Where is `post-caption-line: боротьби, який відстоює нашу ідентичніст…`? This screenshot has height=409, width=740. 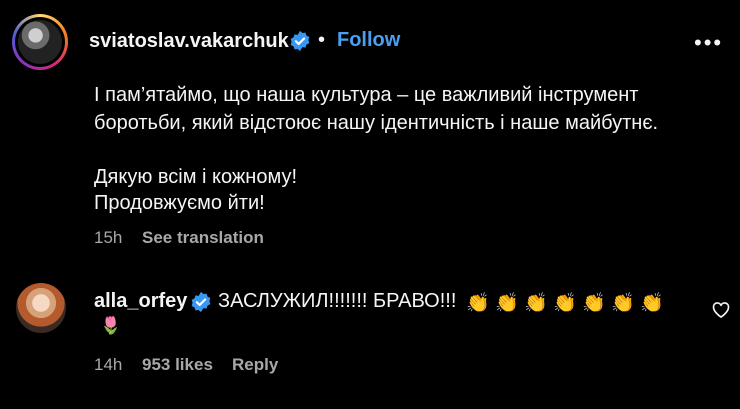
post-caption-line: боротьби, який відстоює нашу ідентичніст… is located at coordinates (376, 123).